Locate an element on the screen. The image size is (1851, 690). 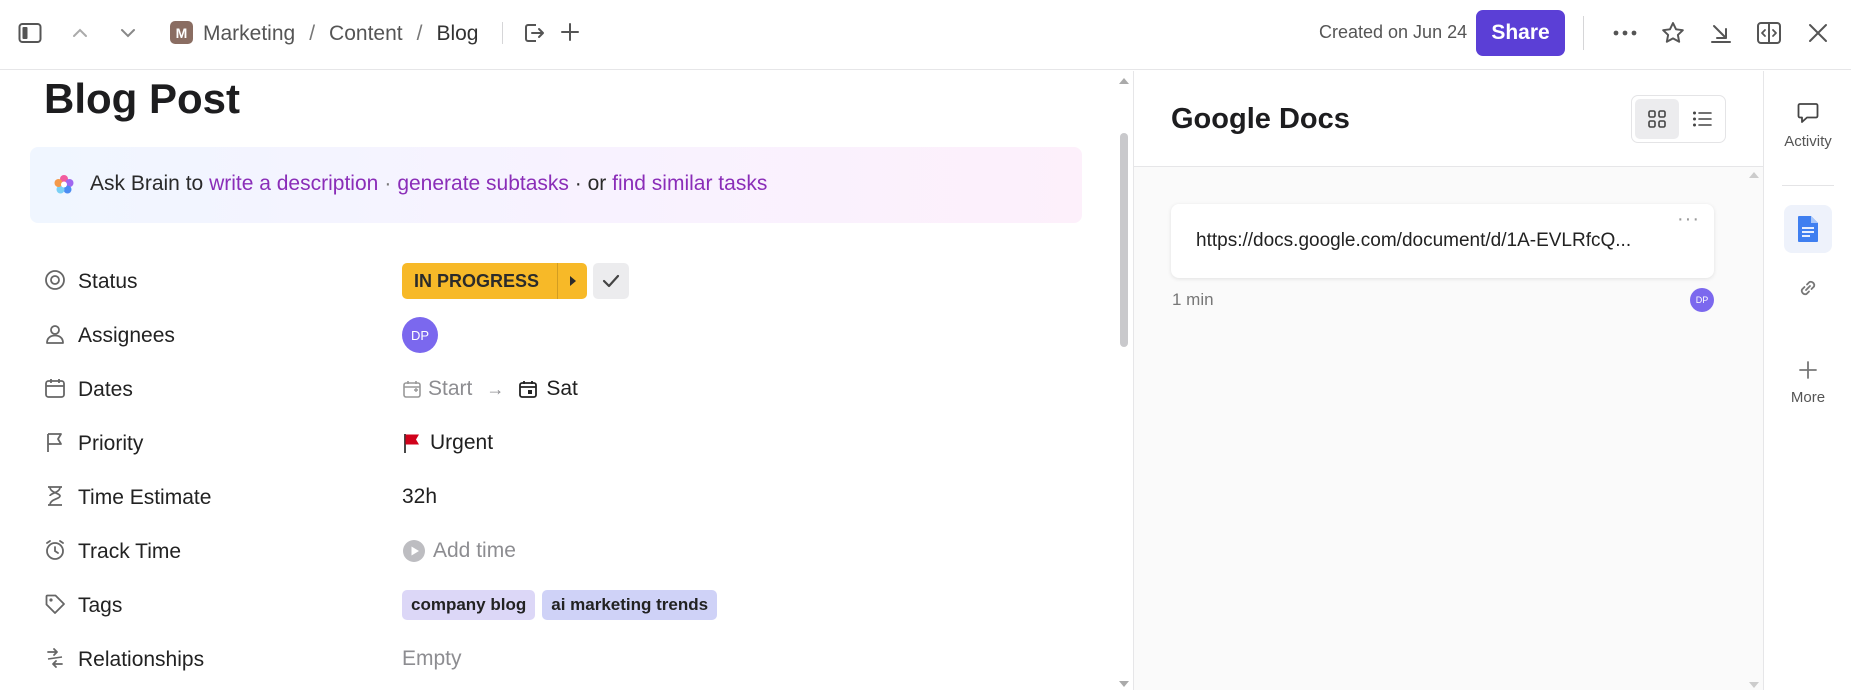
relationships-value: Empty is located at coordinates (432, 659).